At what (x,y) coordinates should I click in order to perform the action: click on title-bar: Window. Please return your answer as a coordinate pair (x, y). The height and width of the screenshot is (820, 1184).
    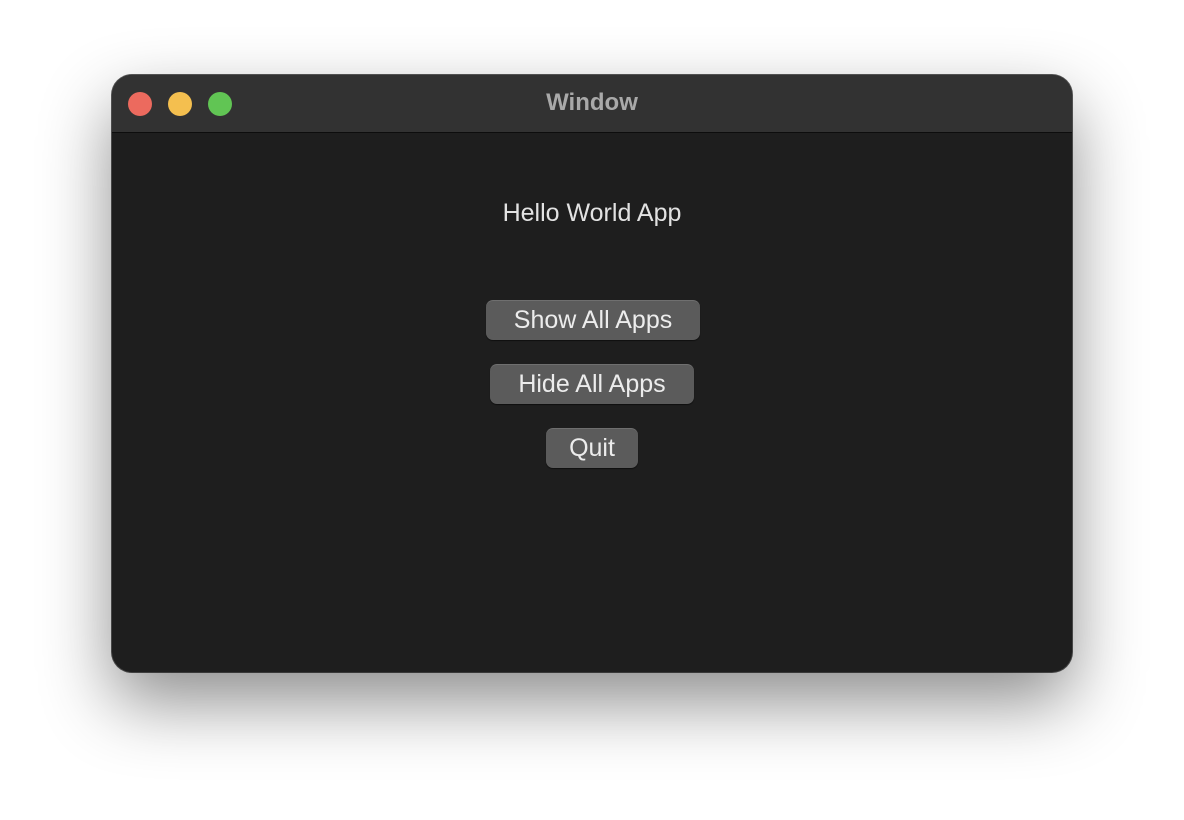
    Looking at the image, I should click on (592, 104).